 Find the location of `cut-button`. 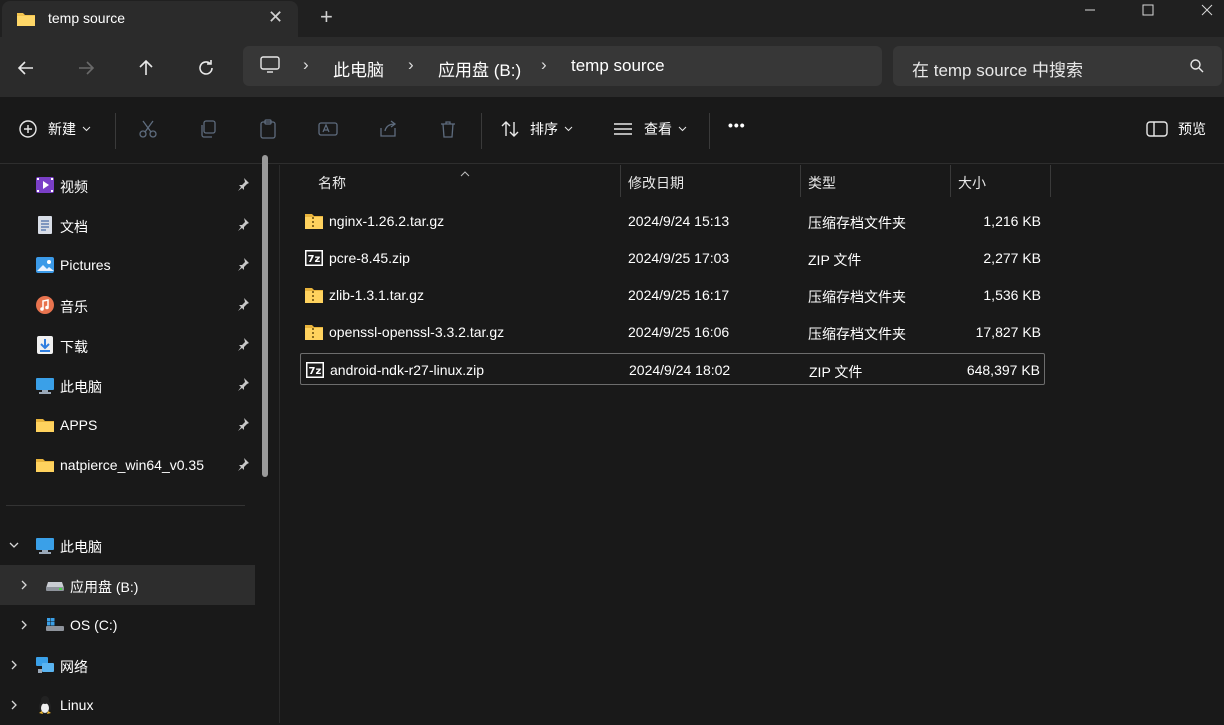

cut-button is located at coordinates (153, 129).